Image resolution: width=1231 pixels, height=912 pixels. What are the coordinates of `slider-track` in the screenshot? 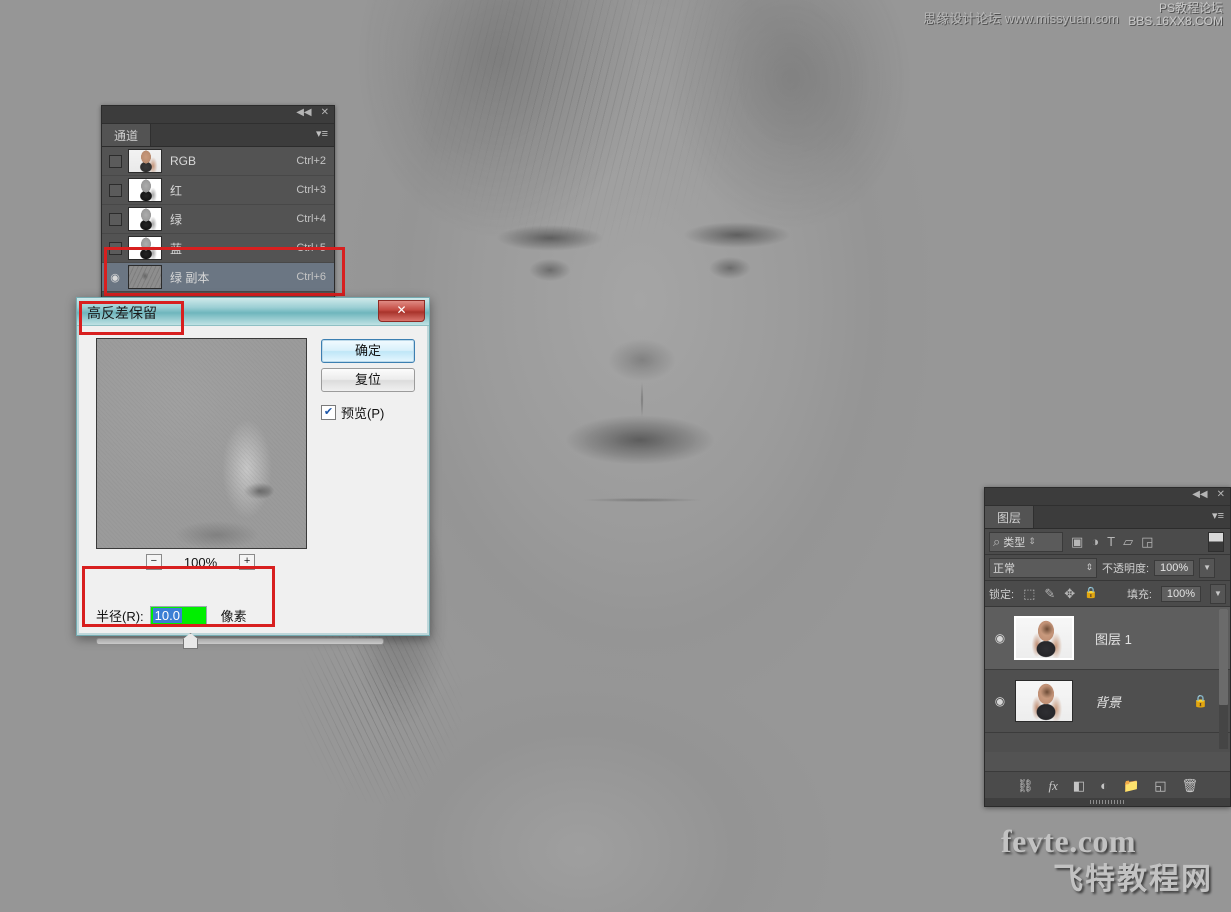 It's located at (240, 641).